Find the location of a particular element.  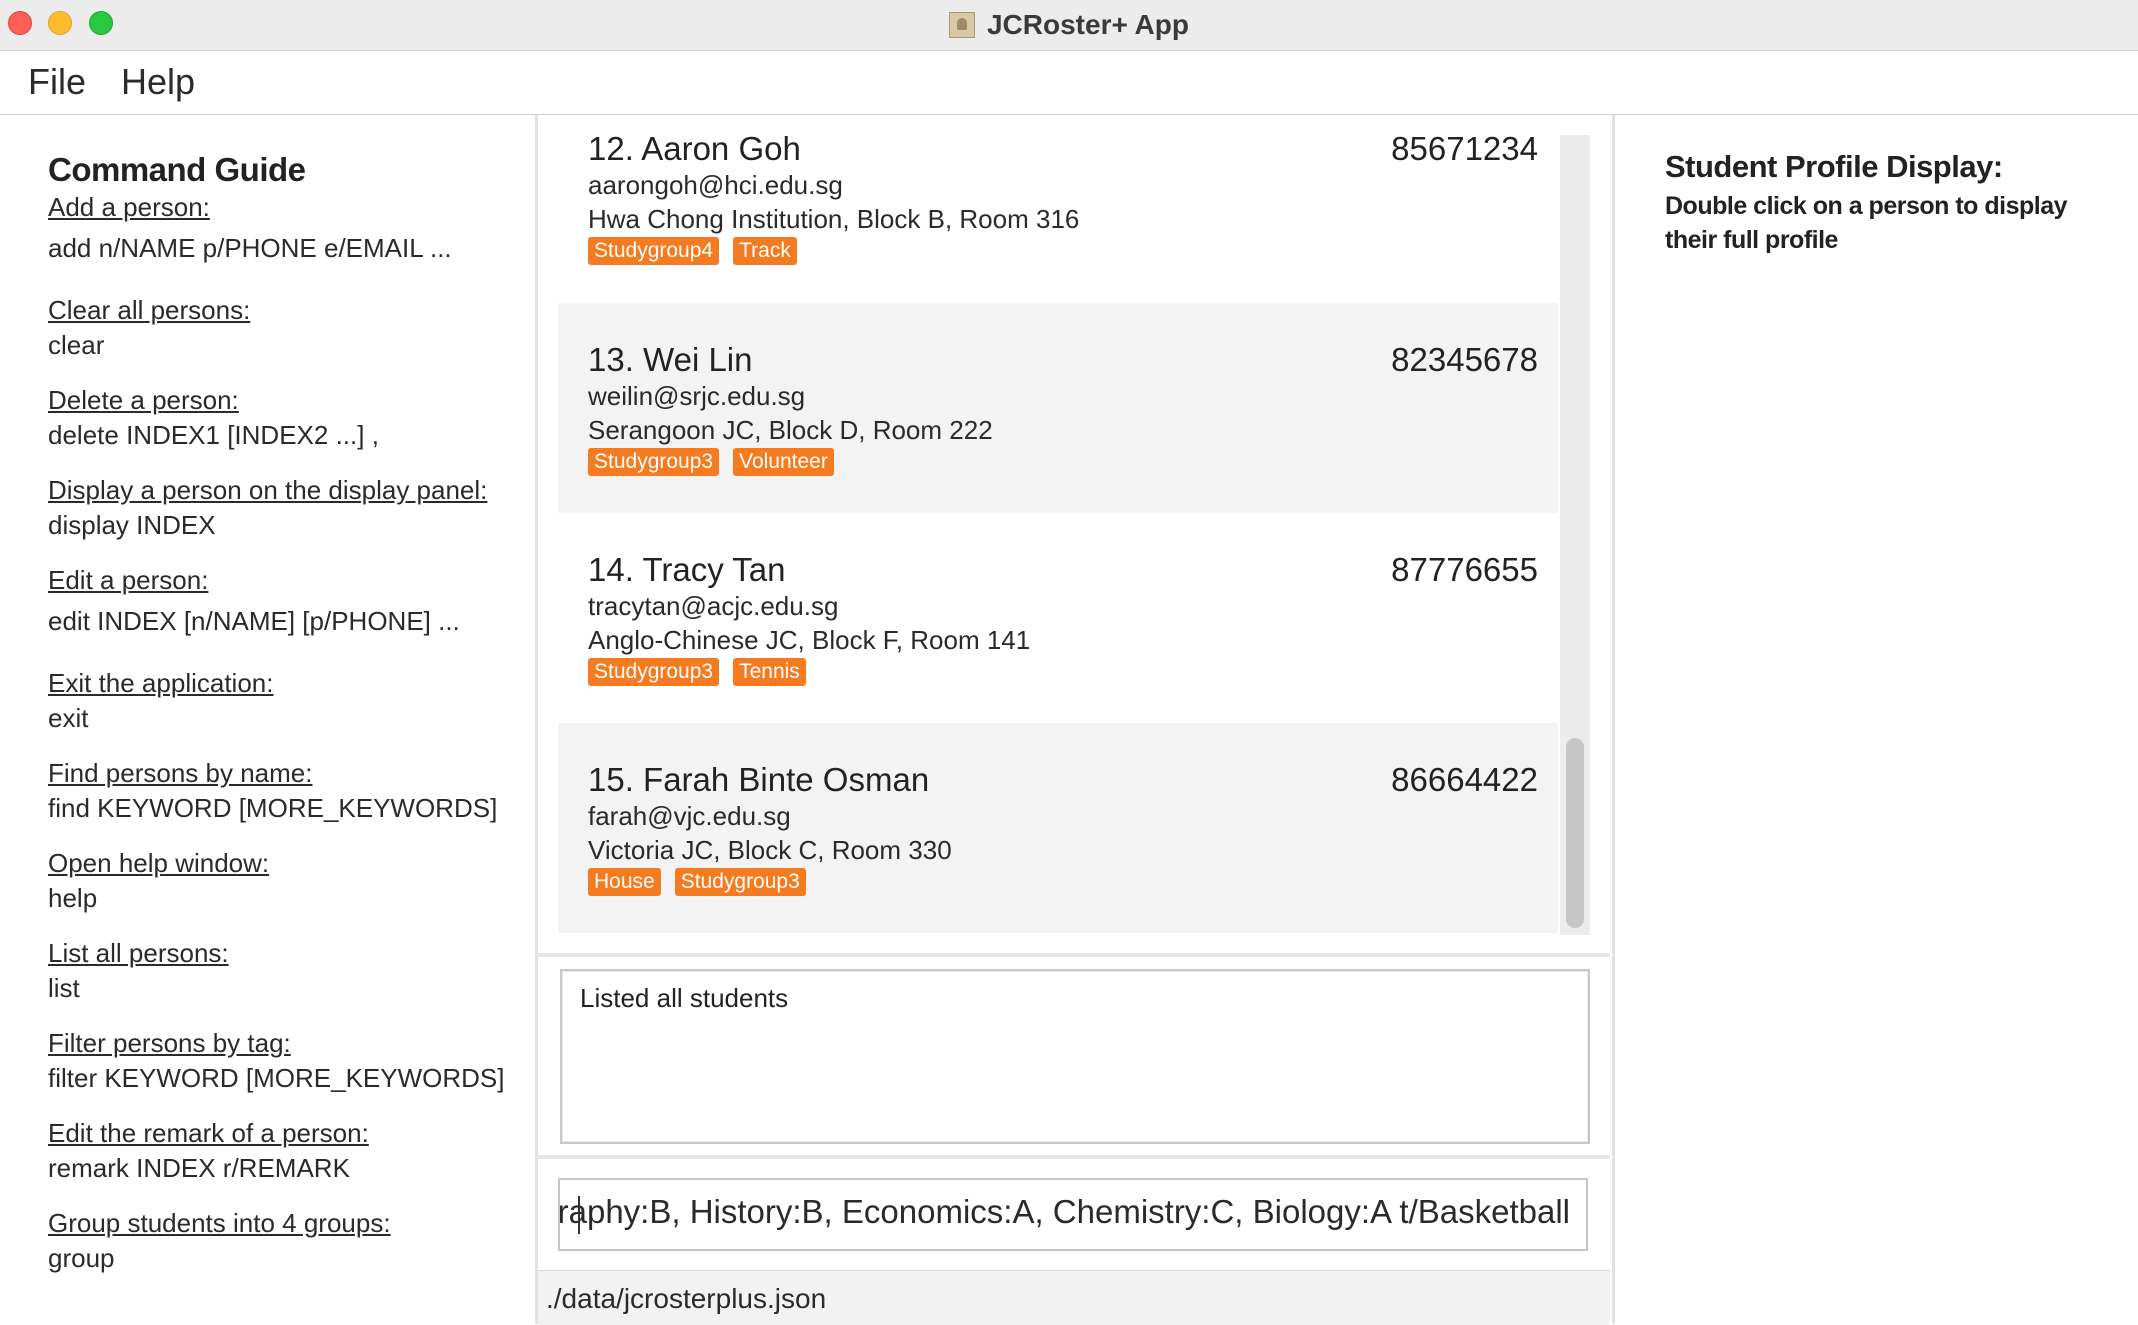

person-name: 12. Aaron Goh is located at coordinates (694, 148).